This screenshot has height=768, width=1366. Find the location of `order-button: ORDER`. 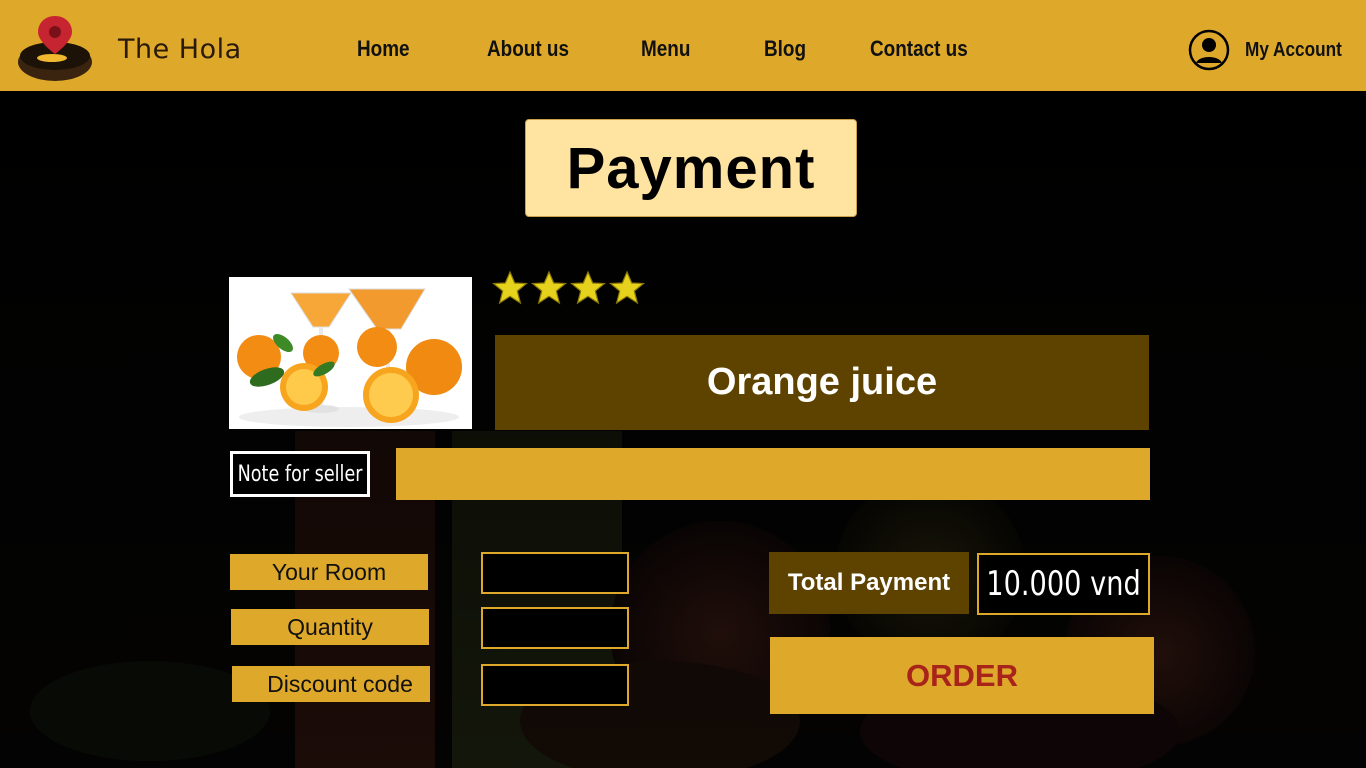

order-button: ORDER is located at coordinates (962, 675).